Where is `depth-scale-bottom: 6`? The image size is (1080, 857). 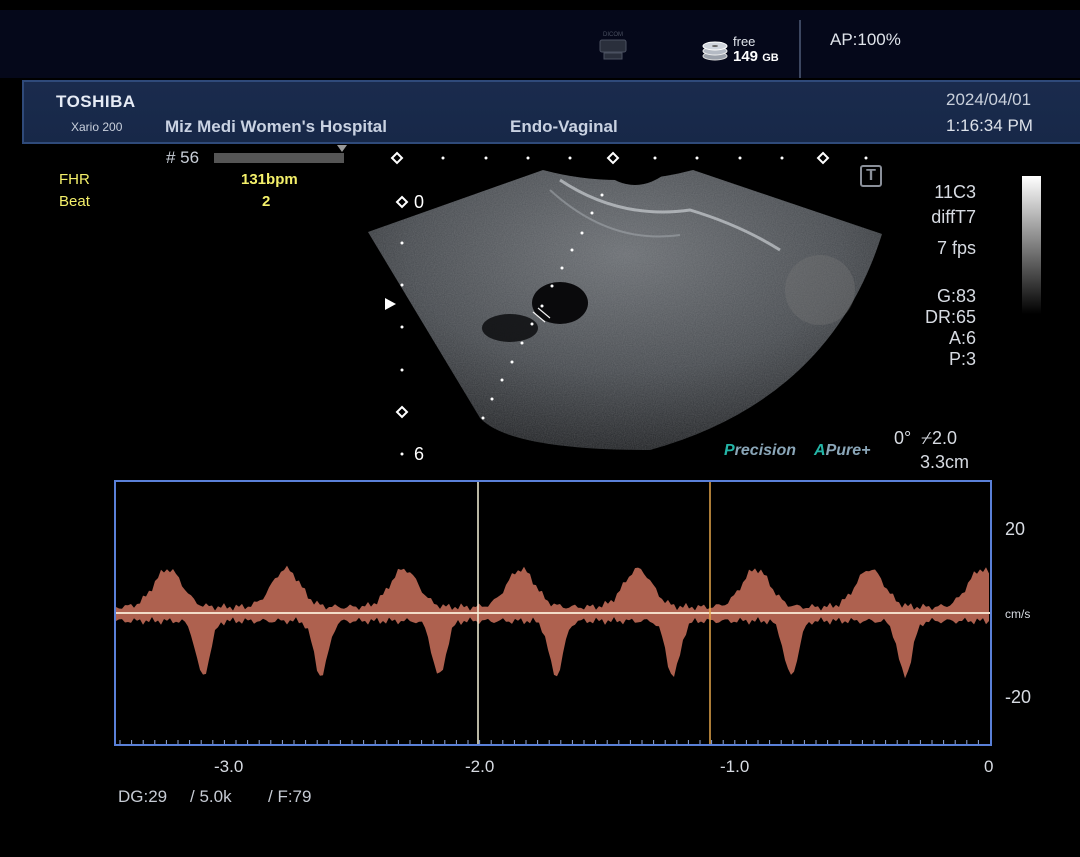 depth-scale-bottom: 6 is located at coordinates (419, 454).